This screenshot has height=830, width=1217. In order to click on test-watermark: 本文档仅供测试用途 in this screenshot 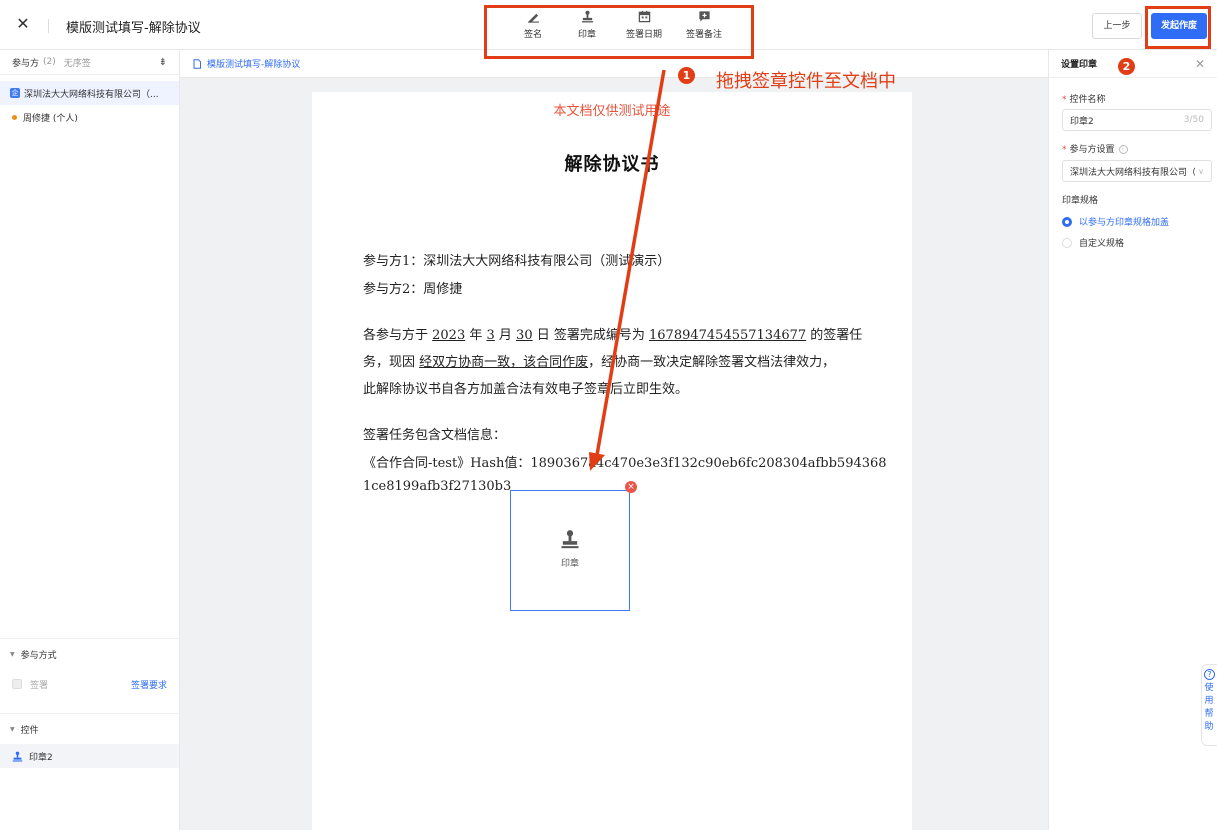, I will do `click(612, 111)`.